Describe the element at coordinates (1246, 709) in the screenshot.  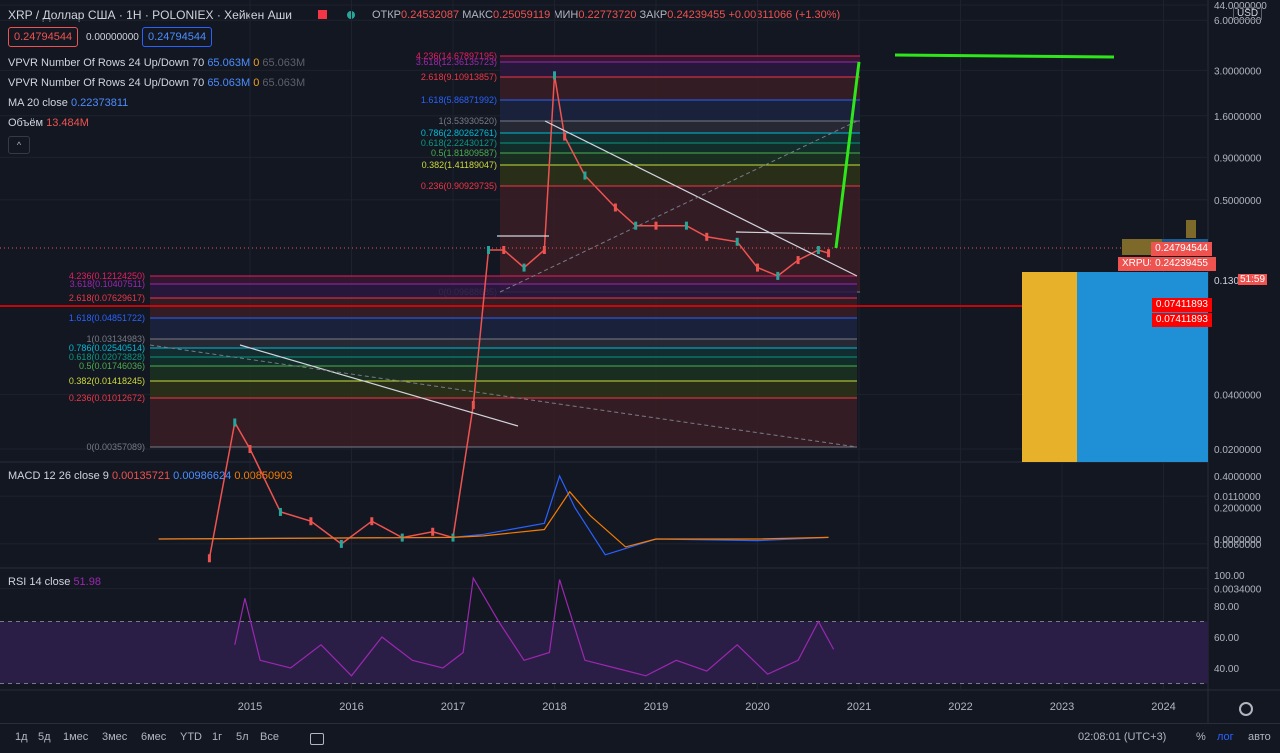
I see `settings-gear-icon` at that location.